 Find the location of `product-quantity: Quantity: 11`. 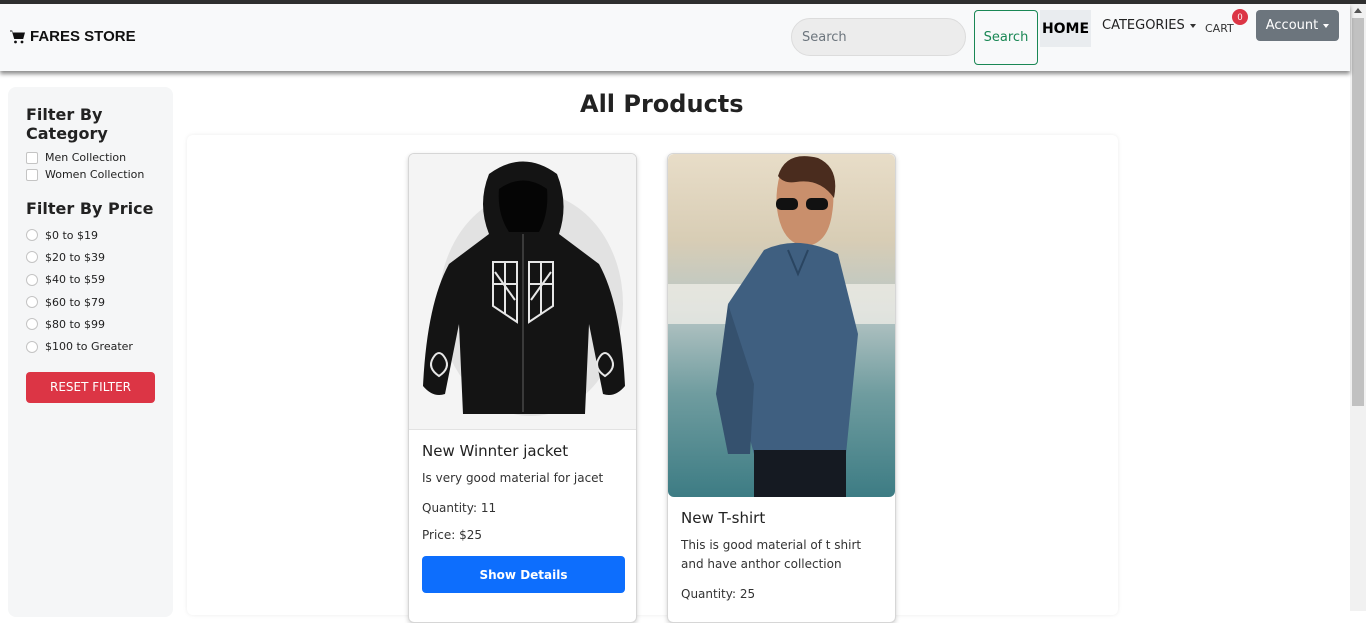

product-quantity: Quantity: 11 is located at coordinates (459, 508).